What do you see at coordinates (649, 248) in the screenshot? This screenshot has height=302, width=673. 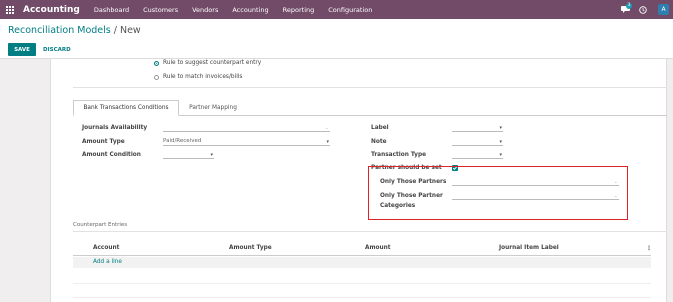 I see `column-options-icon: ⋮` at bounding box center [649, 248].